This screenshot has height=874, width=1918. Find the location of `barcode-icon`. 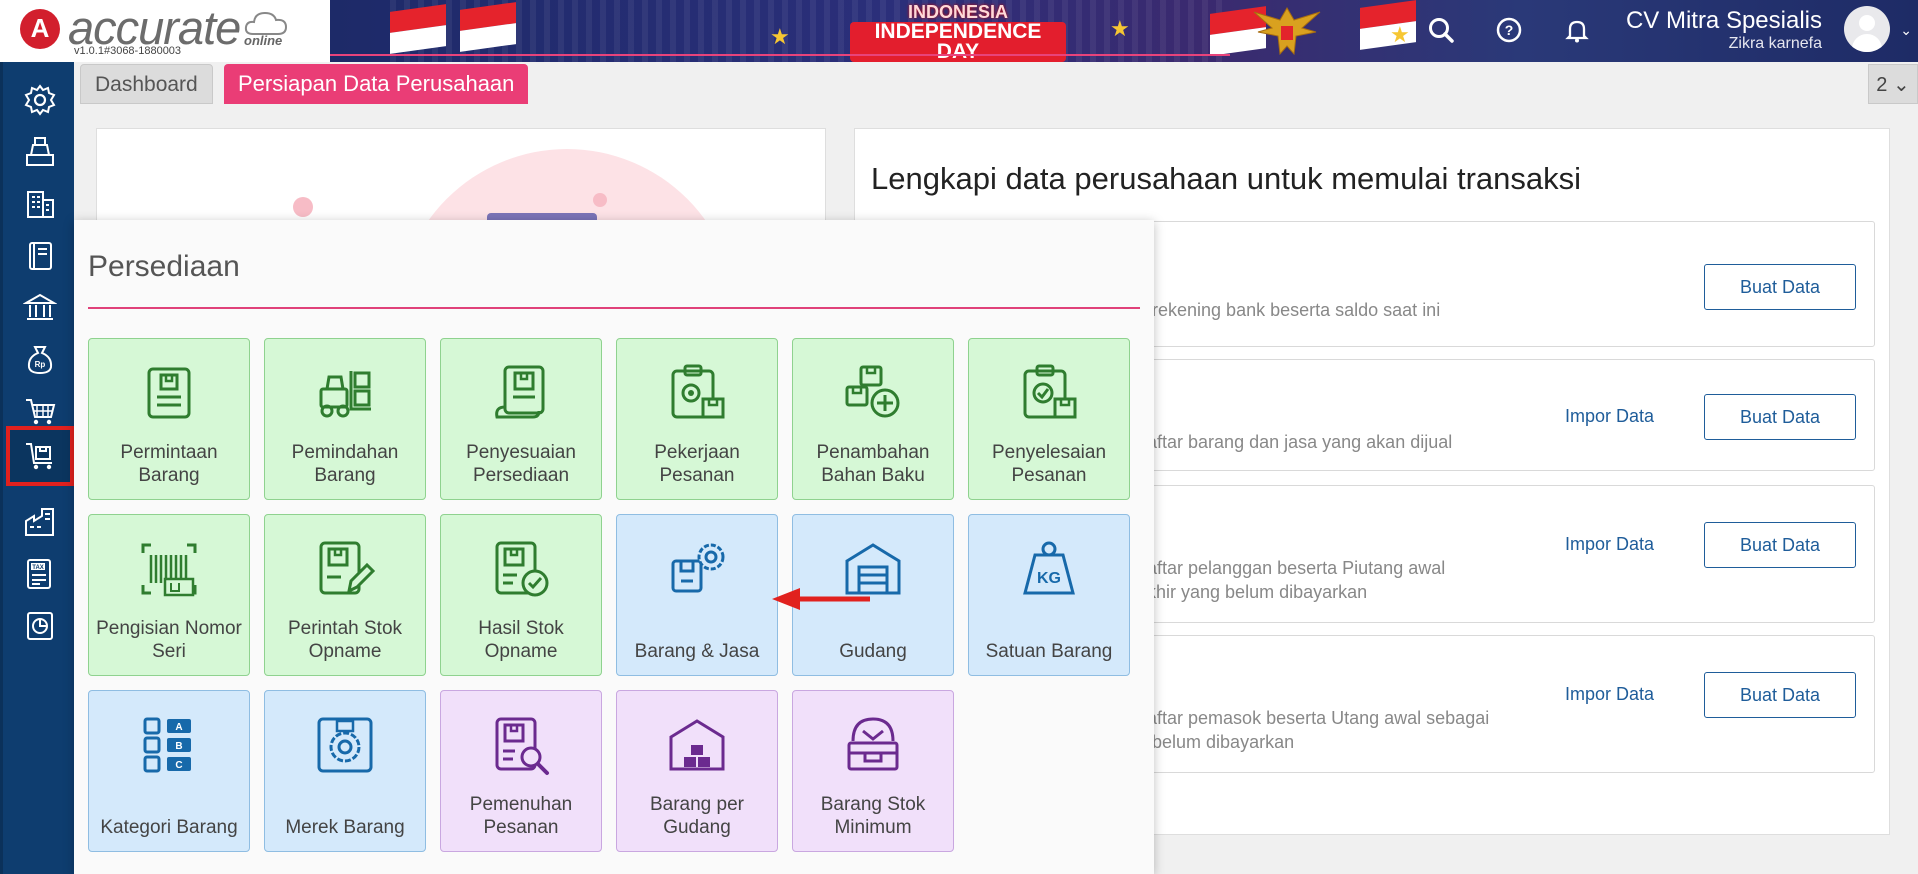

barcode-icon is located at coordinates (169, 570).